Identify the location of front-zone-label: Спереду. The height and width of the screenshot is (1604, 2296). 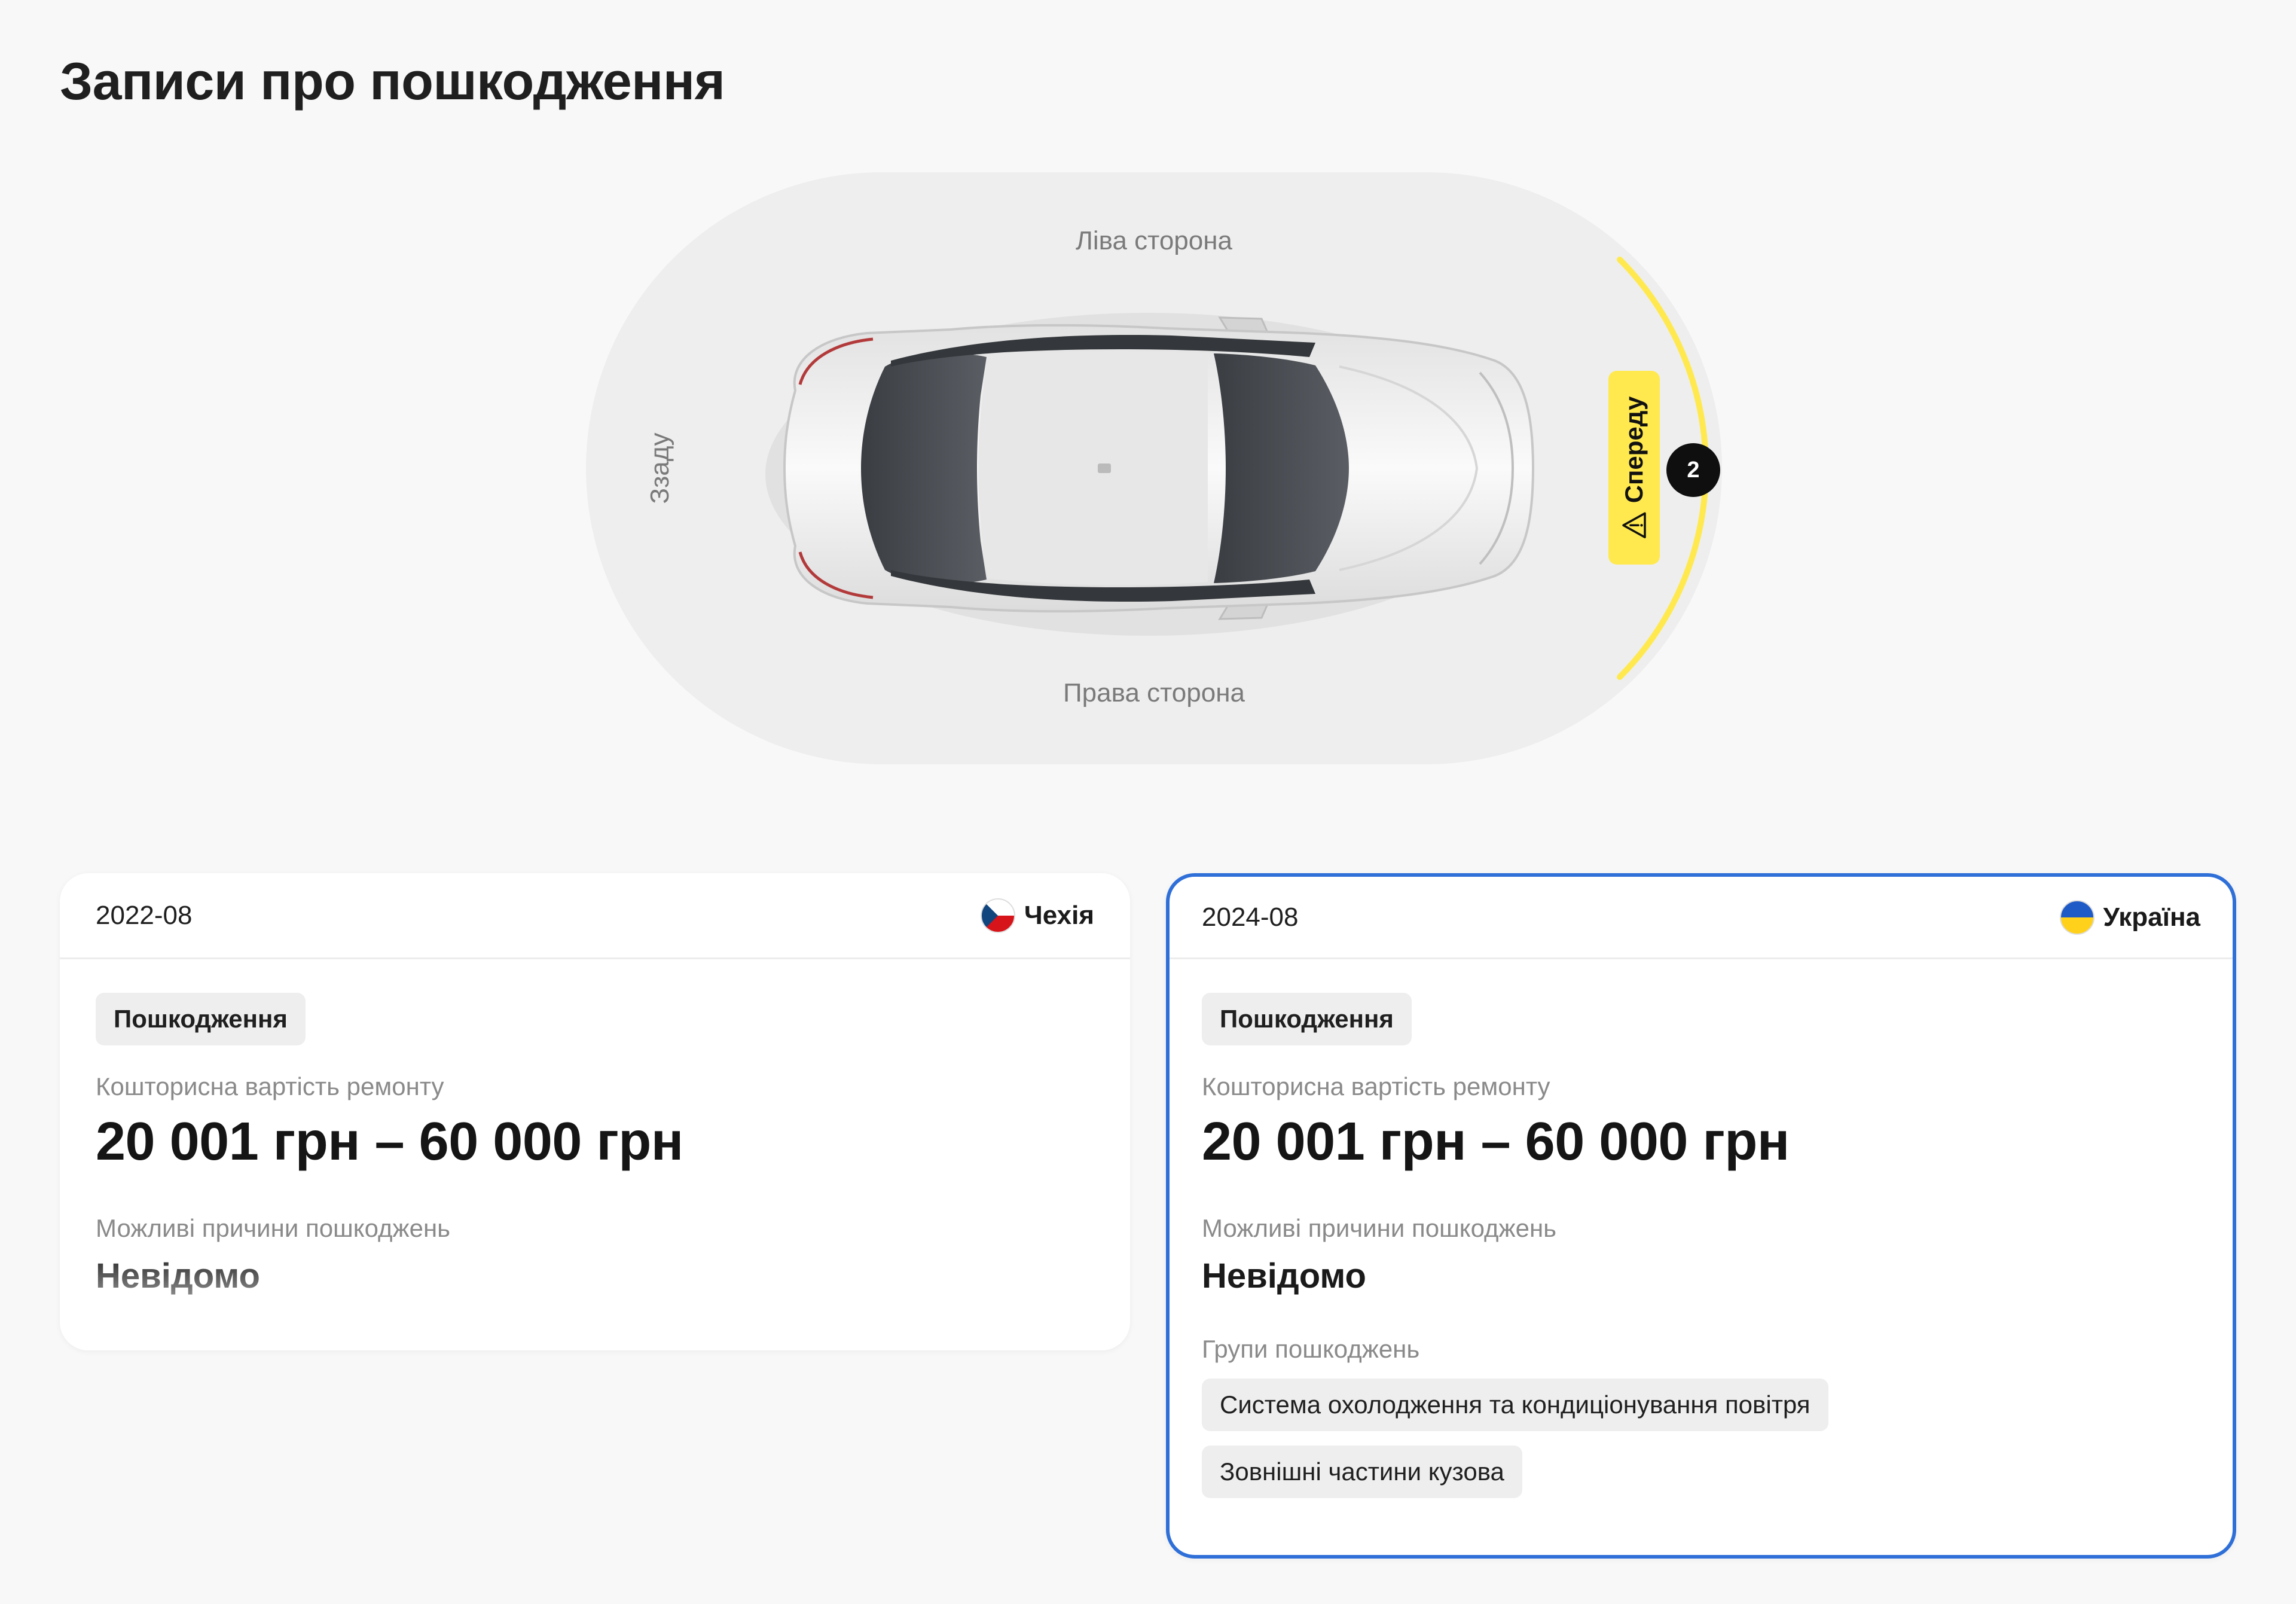
(1634, 450).